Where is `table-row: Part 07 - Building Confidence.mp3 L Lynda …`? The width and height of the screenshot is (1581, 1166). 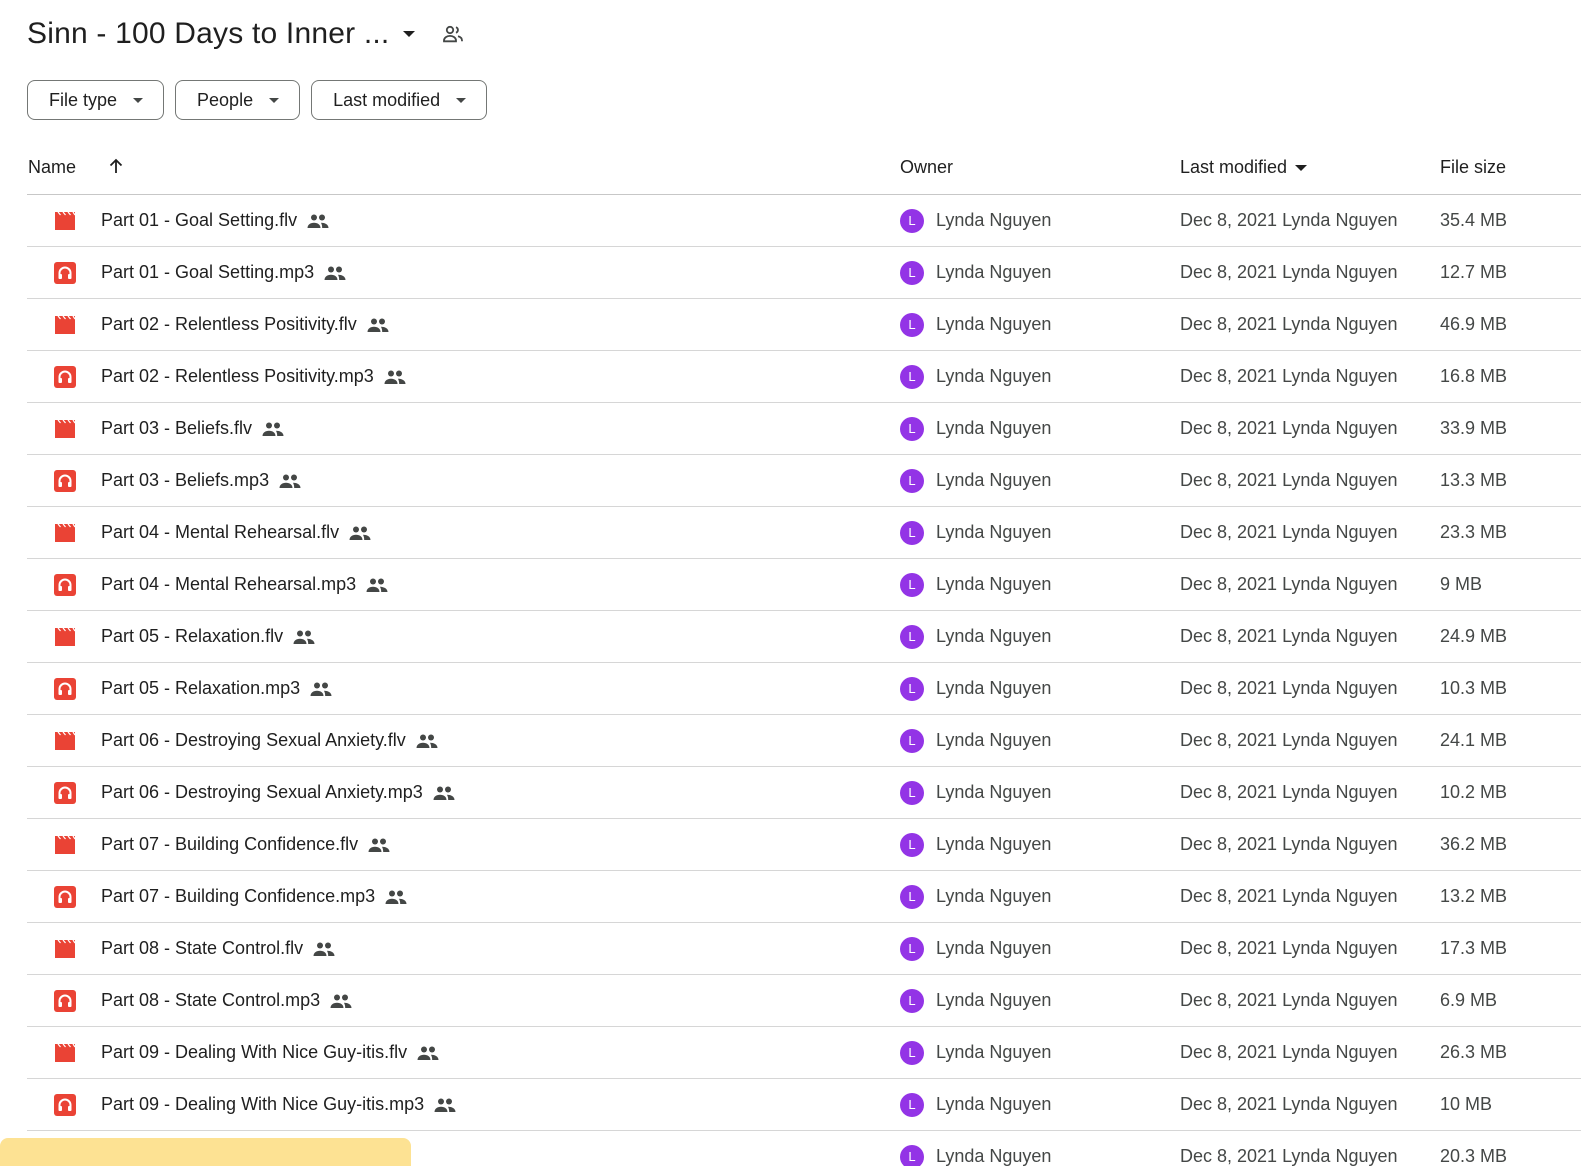
table-row: Part 07 - Building Confidence.mp3 L Lynda … is located at coordinates (804, 897).